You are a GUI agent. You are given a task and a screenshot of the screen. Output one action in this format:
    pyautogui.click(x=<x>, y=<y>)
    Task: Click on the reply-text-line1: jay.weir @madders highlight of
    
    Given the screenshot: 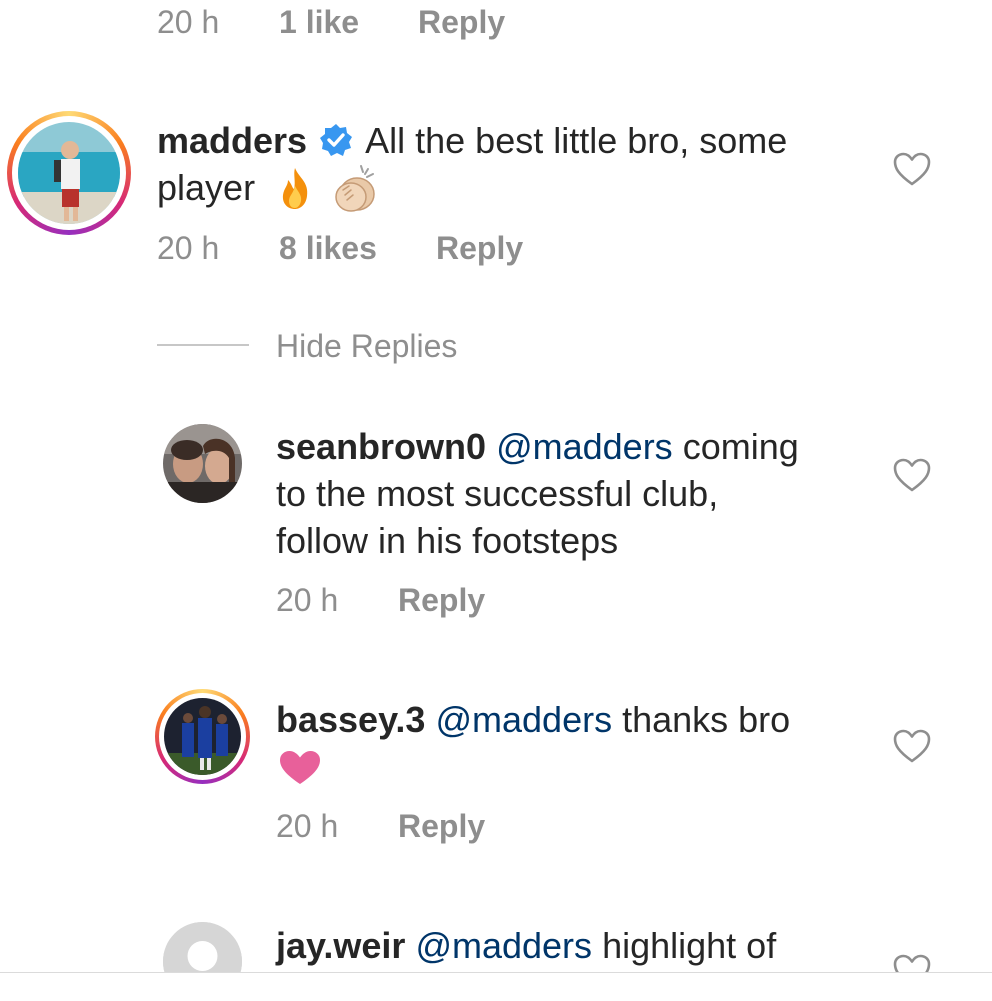 What is the action you would take?
    pyautogui.click(x=526, y=945)
    